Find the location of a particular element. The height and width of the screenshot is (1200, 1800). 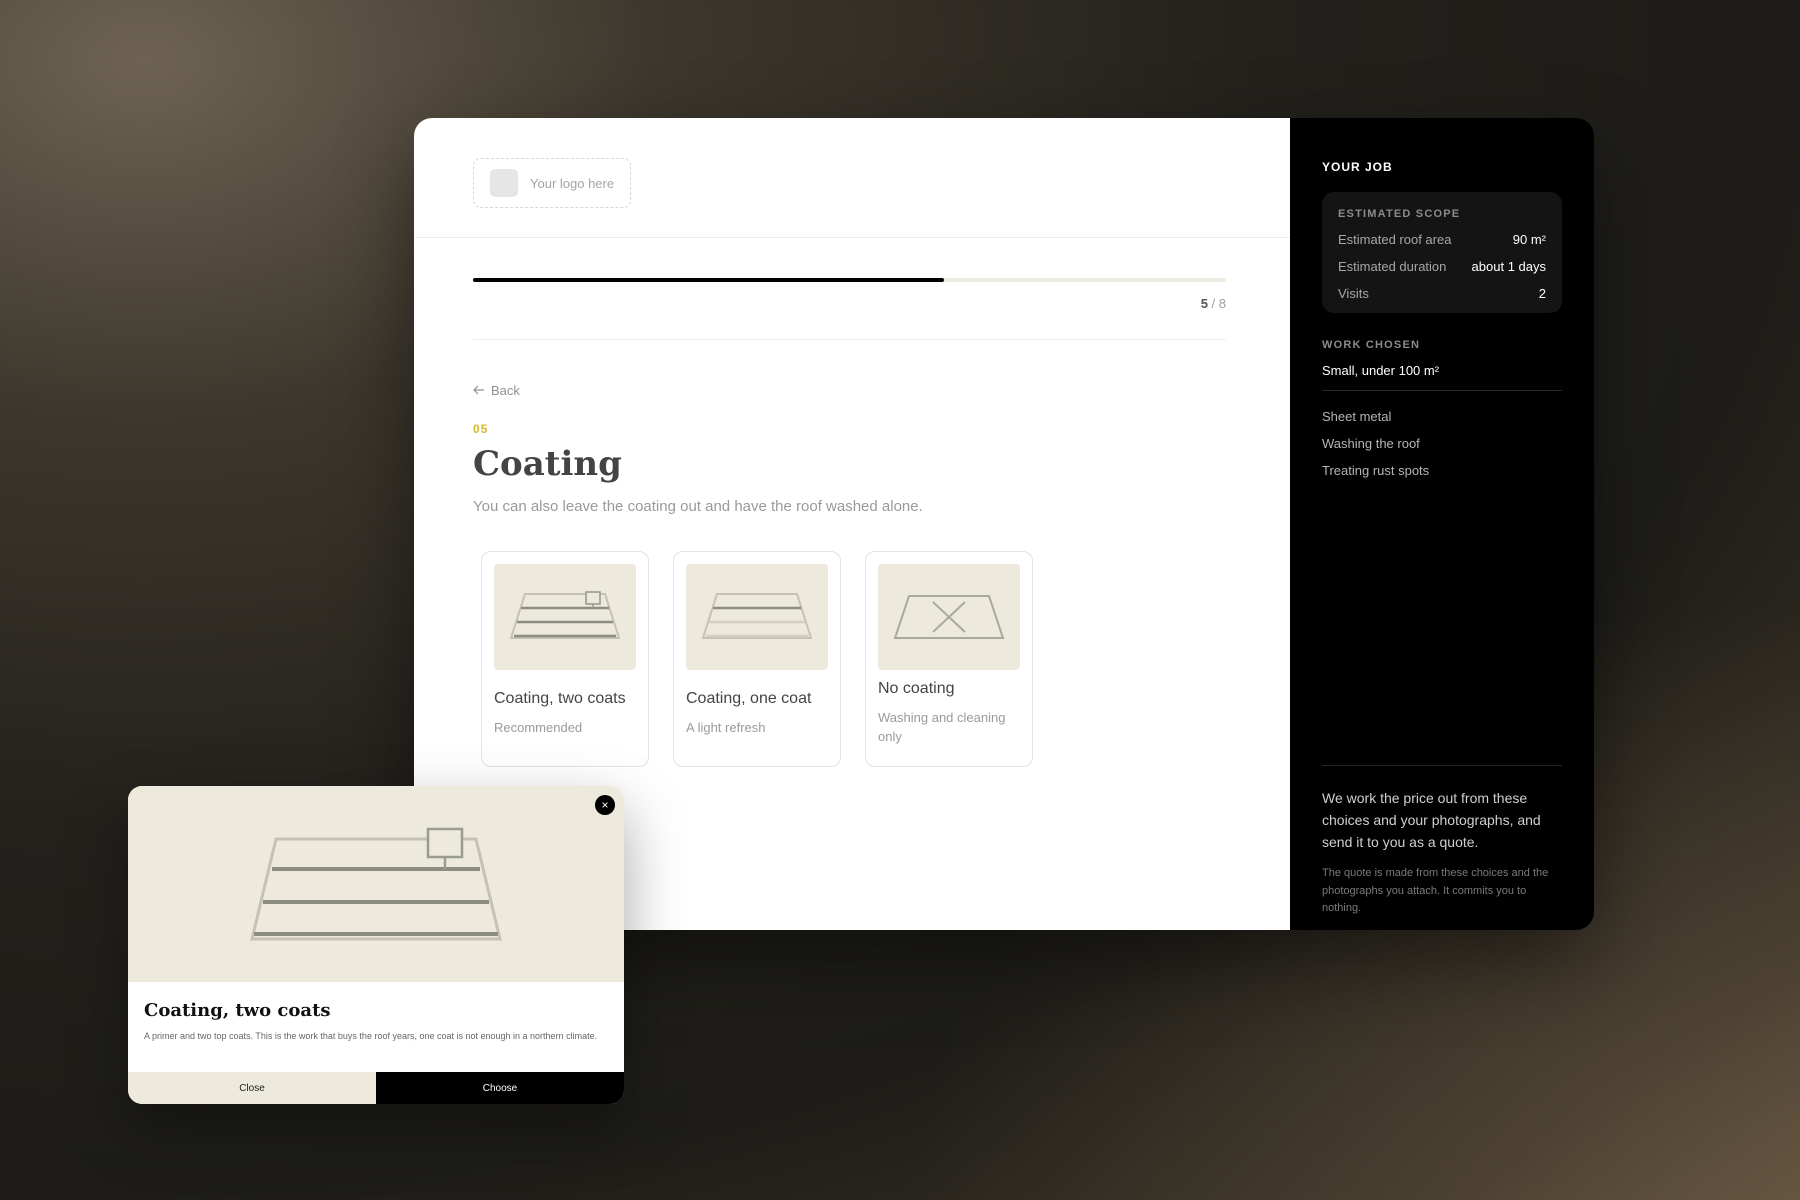

scope-label: Visits is located at coordinates (1353, 293).